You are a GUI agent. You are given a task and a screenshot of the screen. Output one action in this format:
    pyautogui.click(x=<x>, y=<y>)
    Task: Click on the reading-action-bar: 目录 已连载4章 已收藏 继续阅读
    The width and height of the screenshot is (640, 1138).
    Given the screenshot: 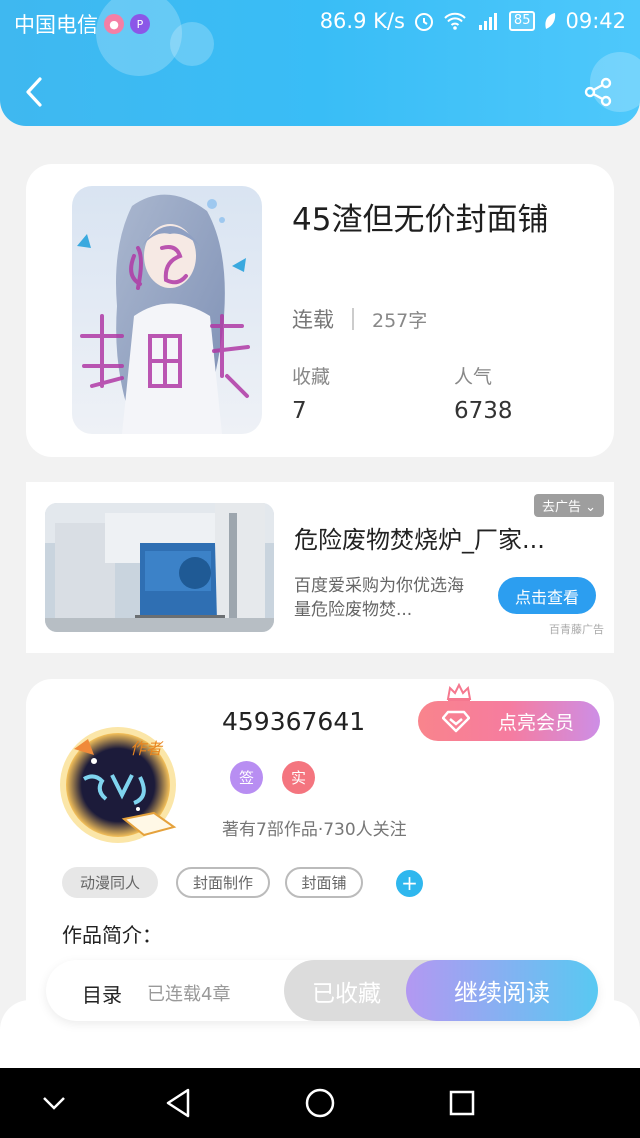 What is the action you would take?
    pyautogui.click(x=322, y=990)
    